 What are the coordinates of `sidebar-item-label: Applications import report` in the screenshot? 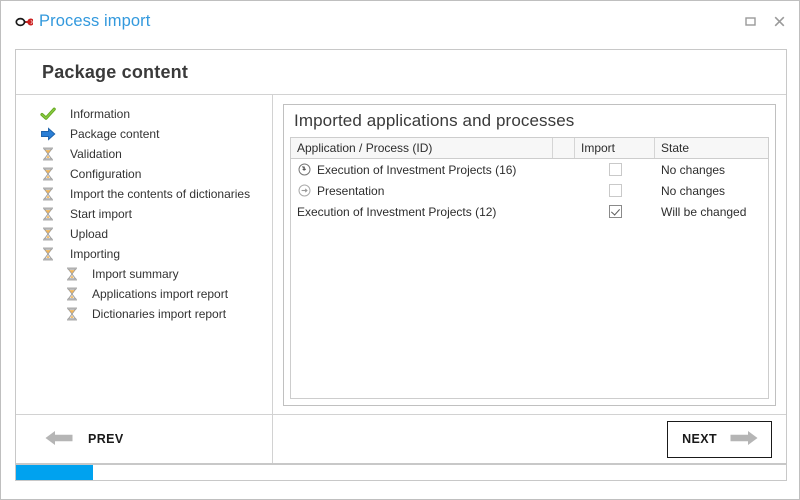 It's located at (160, 294).